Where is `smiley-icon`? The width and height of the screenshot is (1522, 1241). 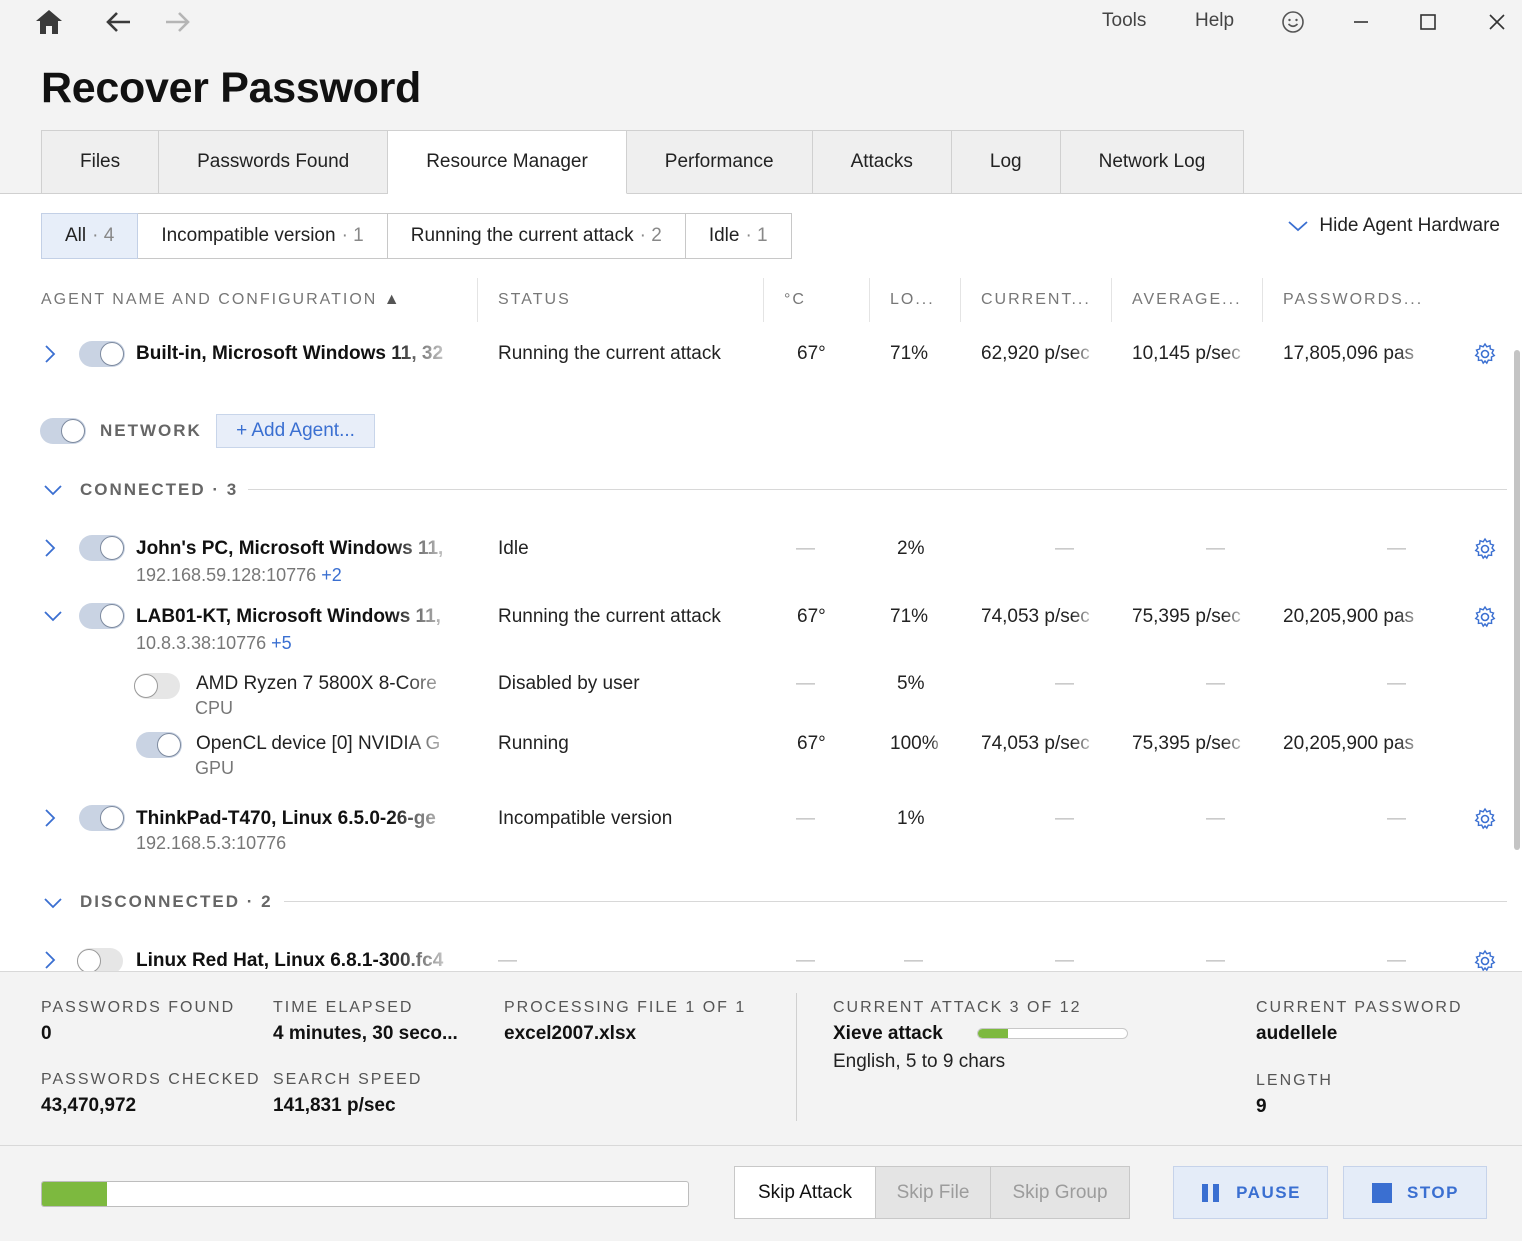 smiley-icon is located at coordinates (1293, 22).